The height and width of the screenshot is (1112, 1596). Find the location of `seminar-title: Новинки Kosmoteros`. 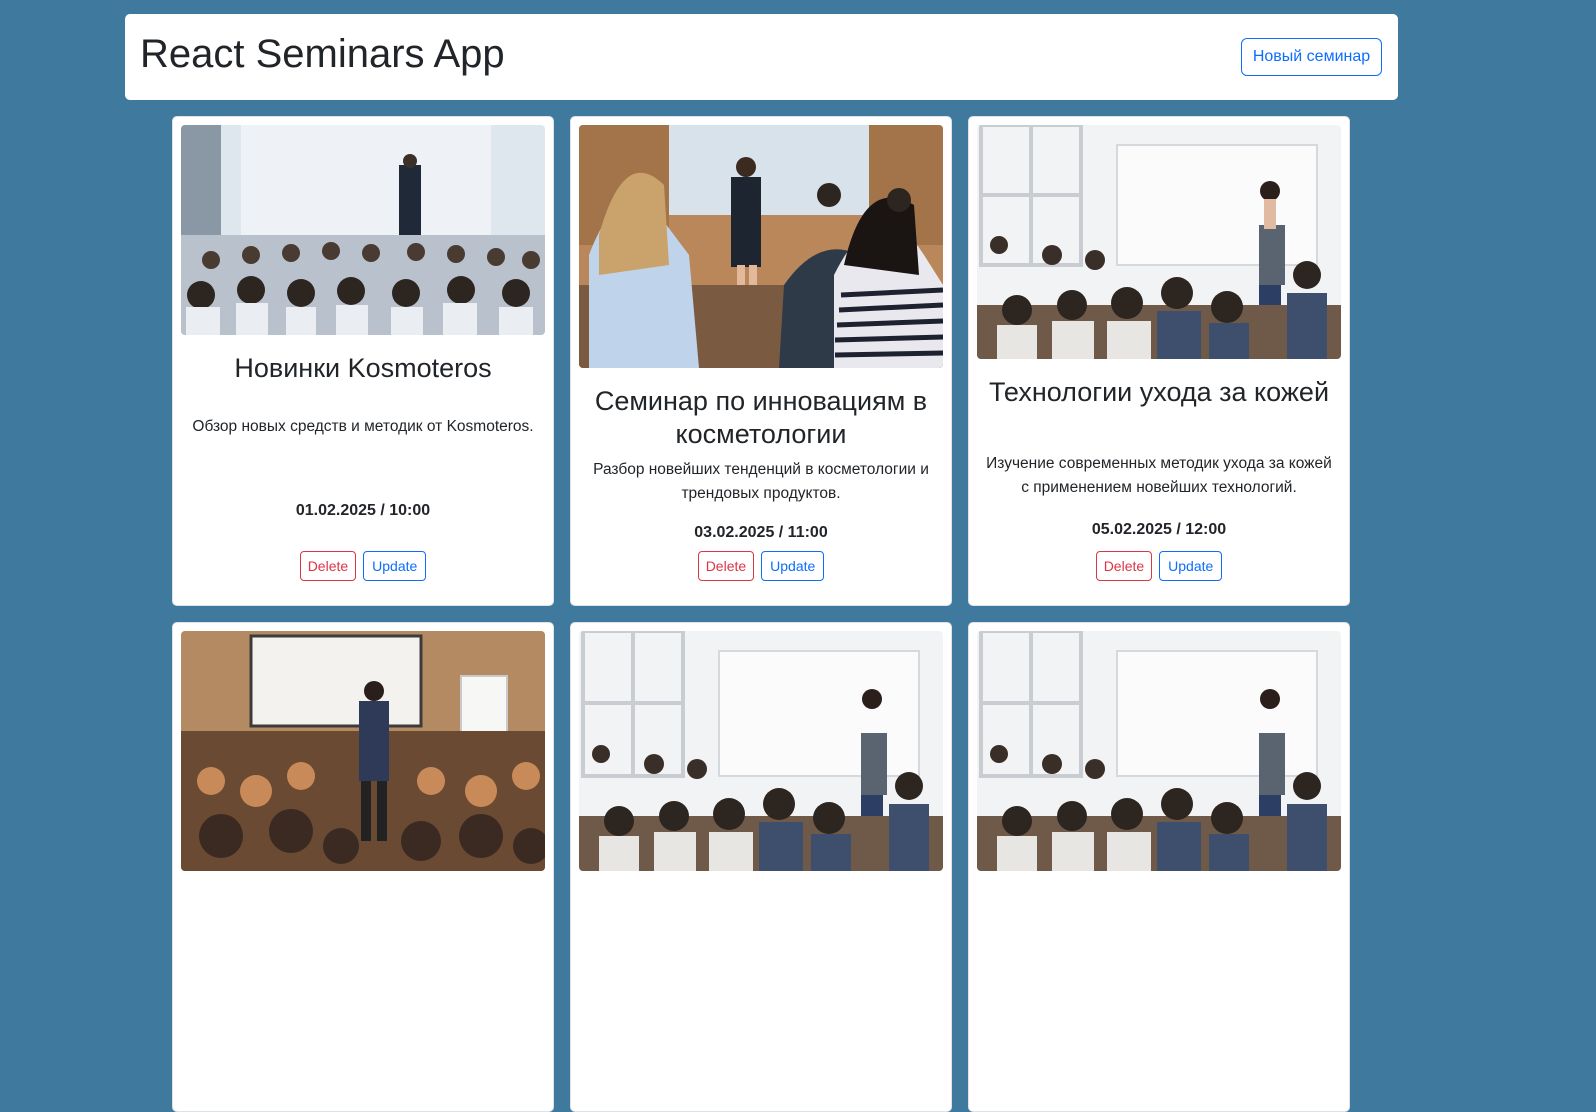

seminar-title: Новинки Kosmoteros is located at coordinates (363, 368).